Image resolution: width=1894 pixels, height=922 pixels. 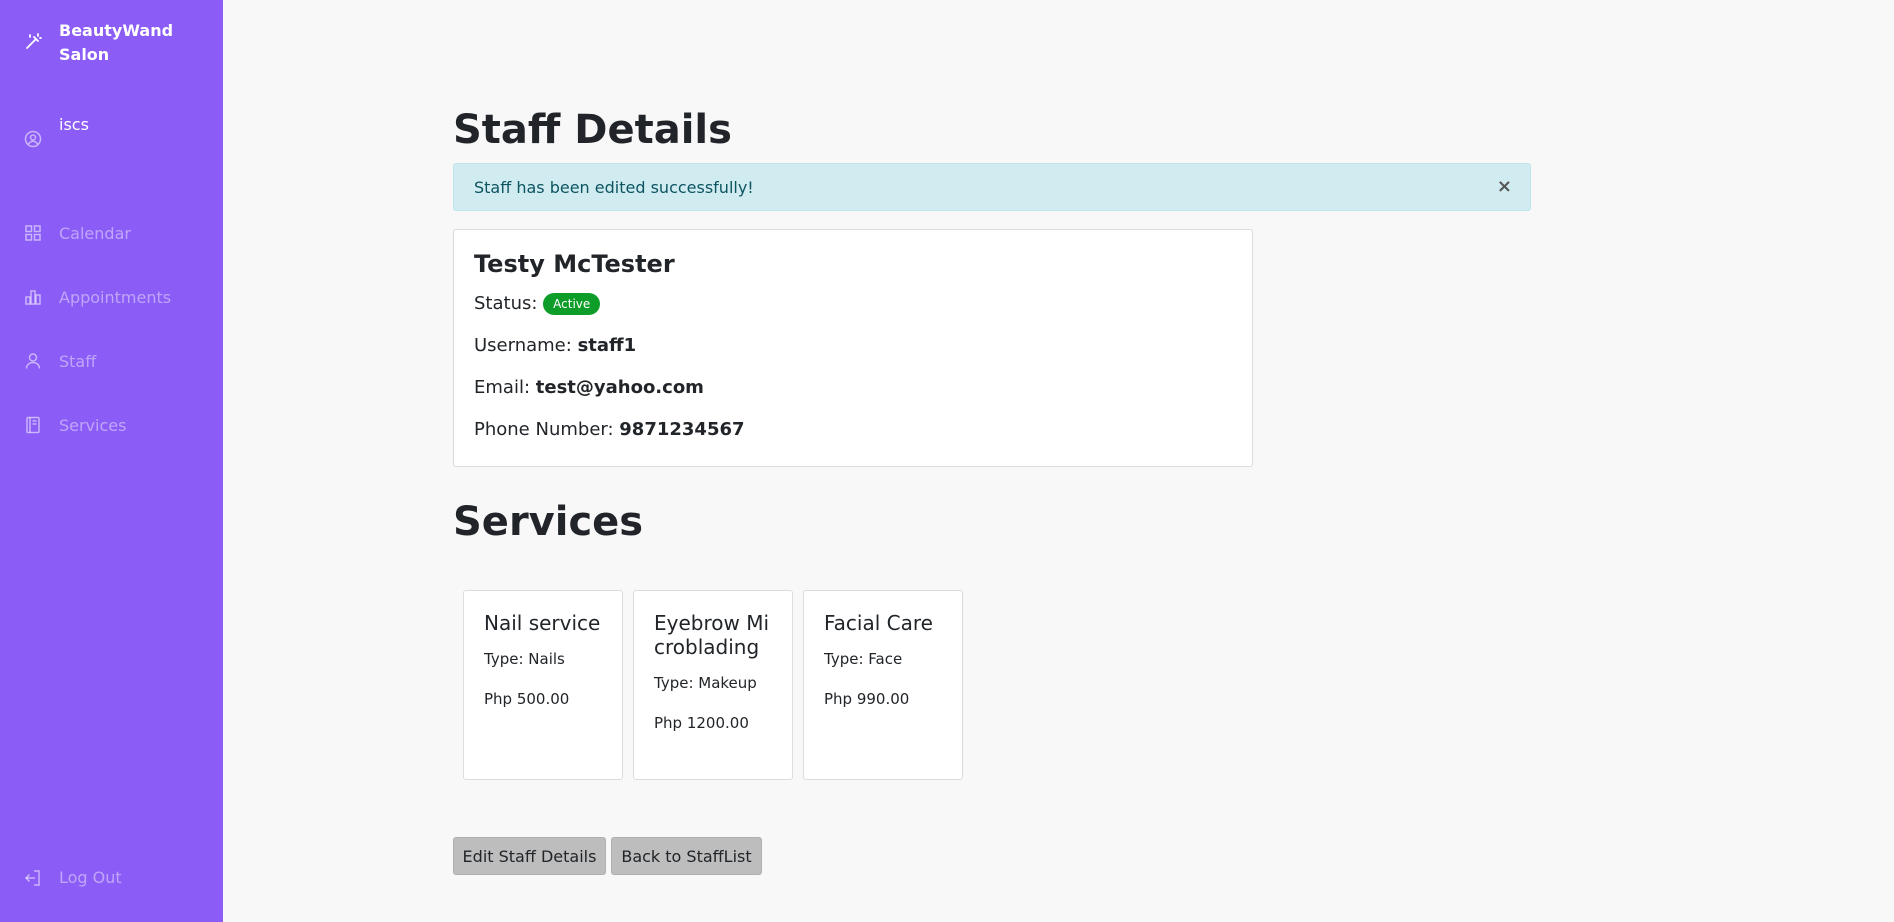 What do you see at coordinates (524, 659) in the screenshot?
I see `service-type: Type: Nails` at bounding box center [524, 659].